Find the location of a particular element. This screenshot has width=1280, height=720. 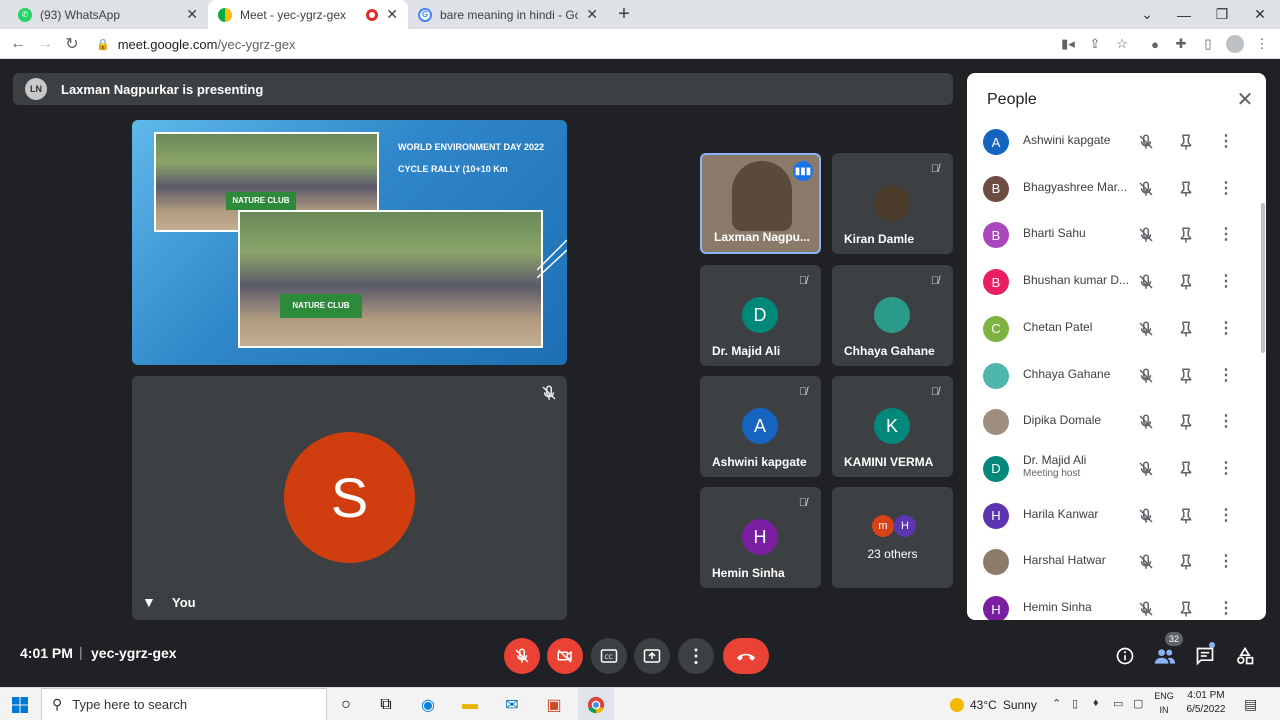

people-list-item: H Harila Kanwar ⋮ is located at coordinates (1116, 516).